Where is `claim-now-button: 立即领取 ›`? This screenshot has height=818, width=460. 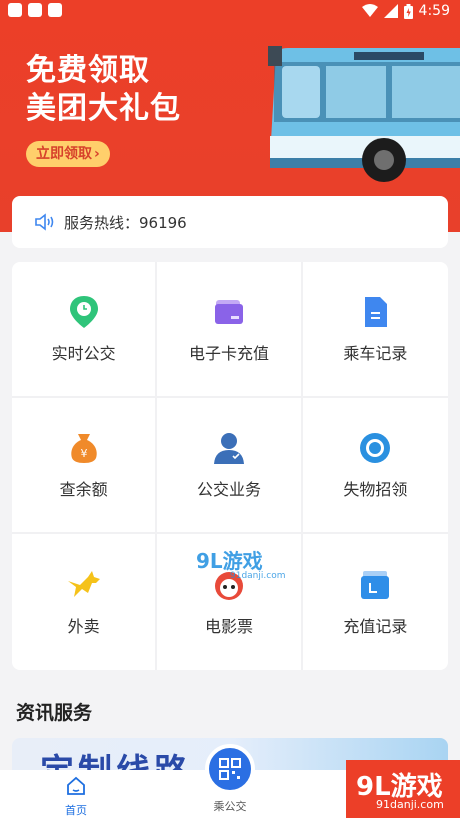
claim-now-button: 立即领取 › is located at coordinates (68, 154).